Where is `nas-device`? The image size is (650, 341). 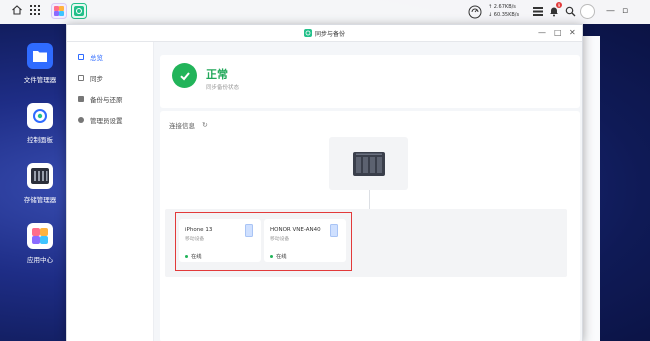
nas-device is located at coordinates (368, 163).